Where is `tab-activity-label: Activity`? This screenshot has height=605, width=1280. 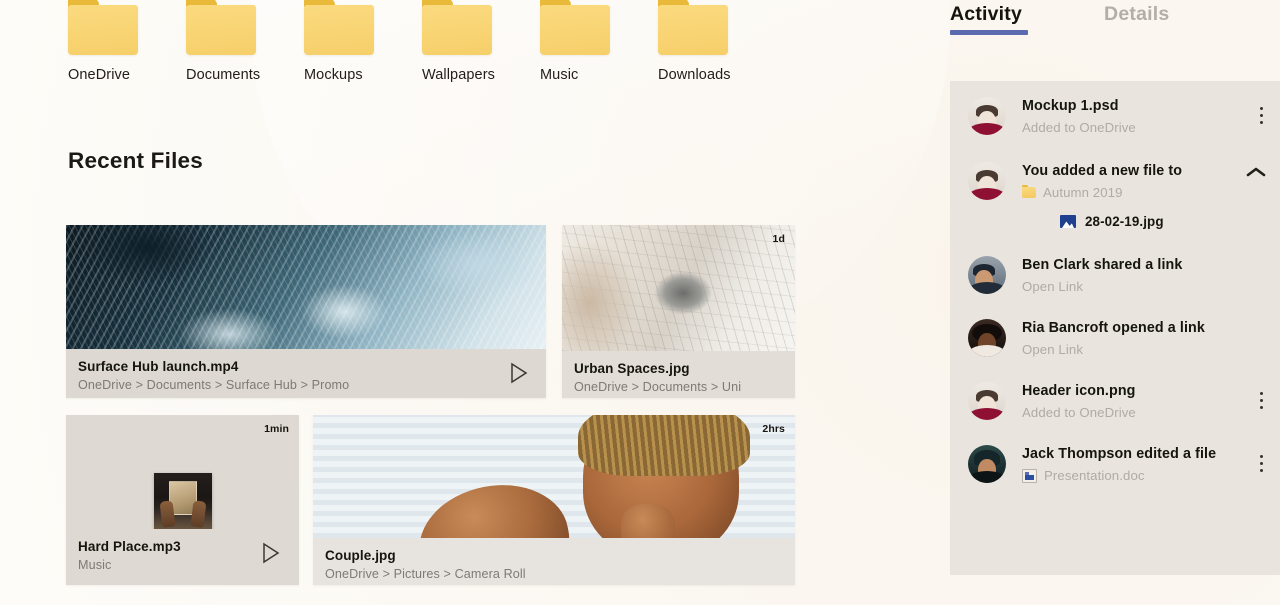
tab-activity-label: Activity is located at coordinates (986, 14).